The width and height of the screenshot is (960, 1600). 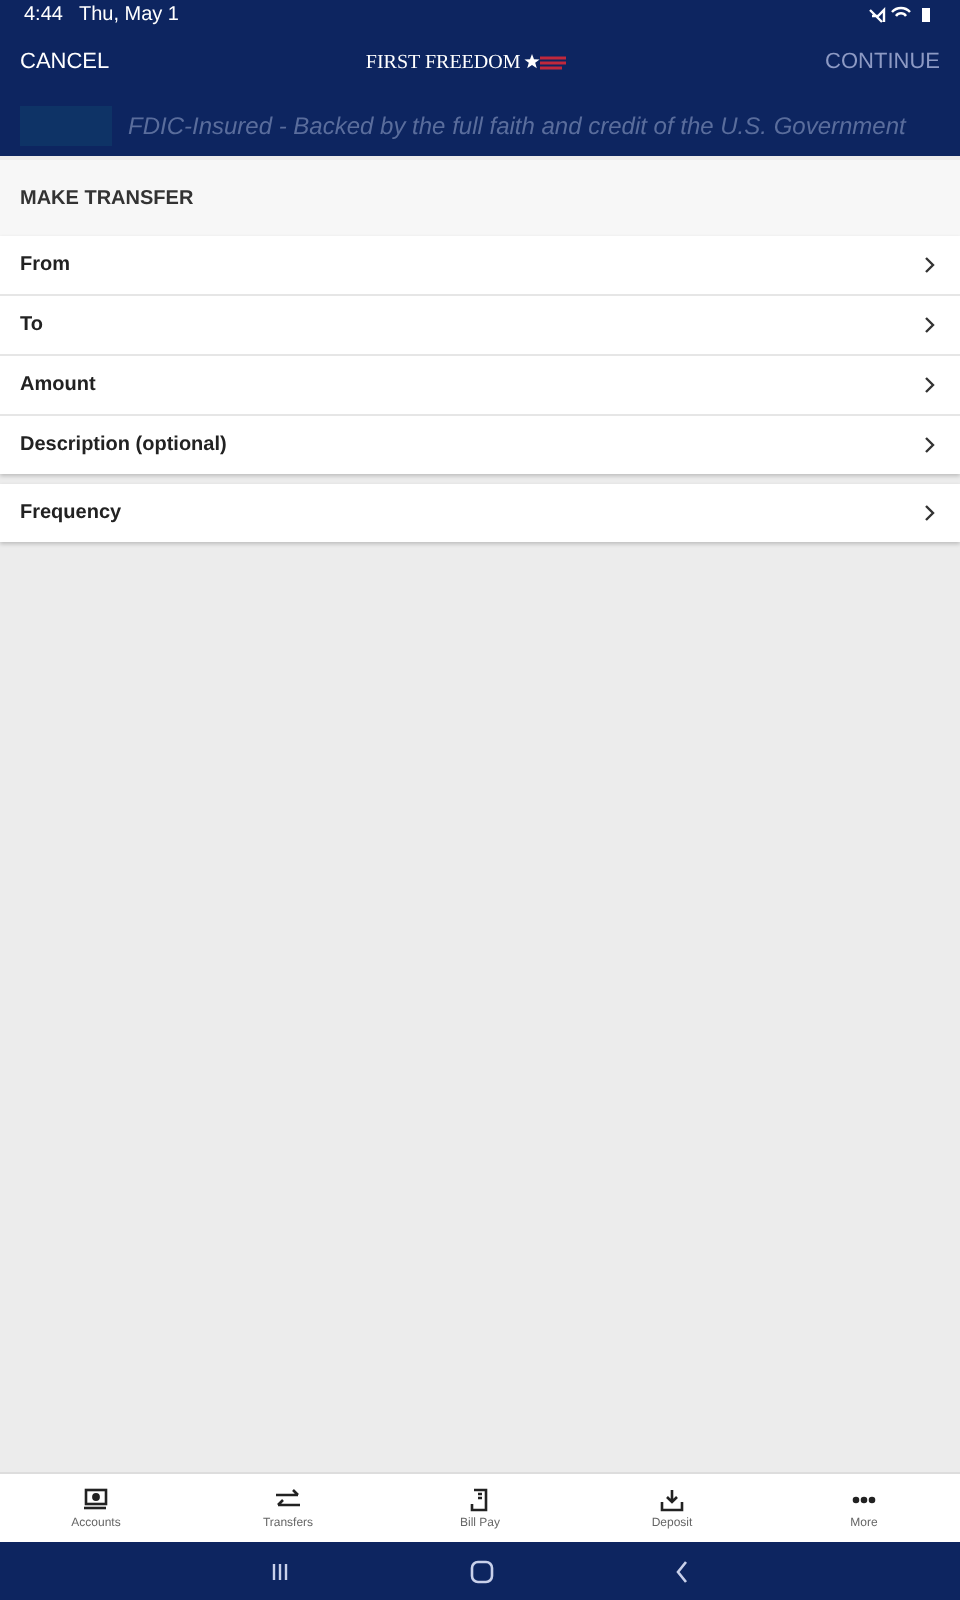 What do you see at coordinates (546, 62) in the screenshot?
I see `star-flag-icon` at bounding box center [546, 62].